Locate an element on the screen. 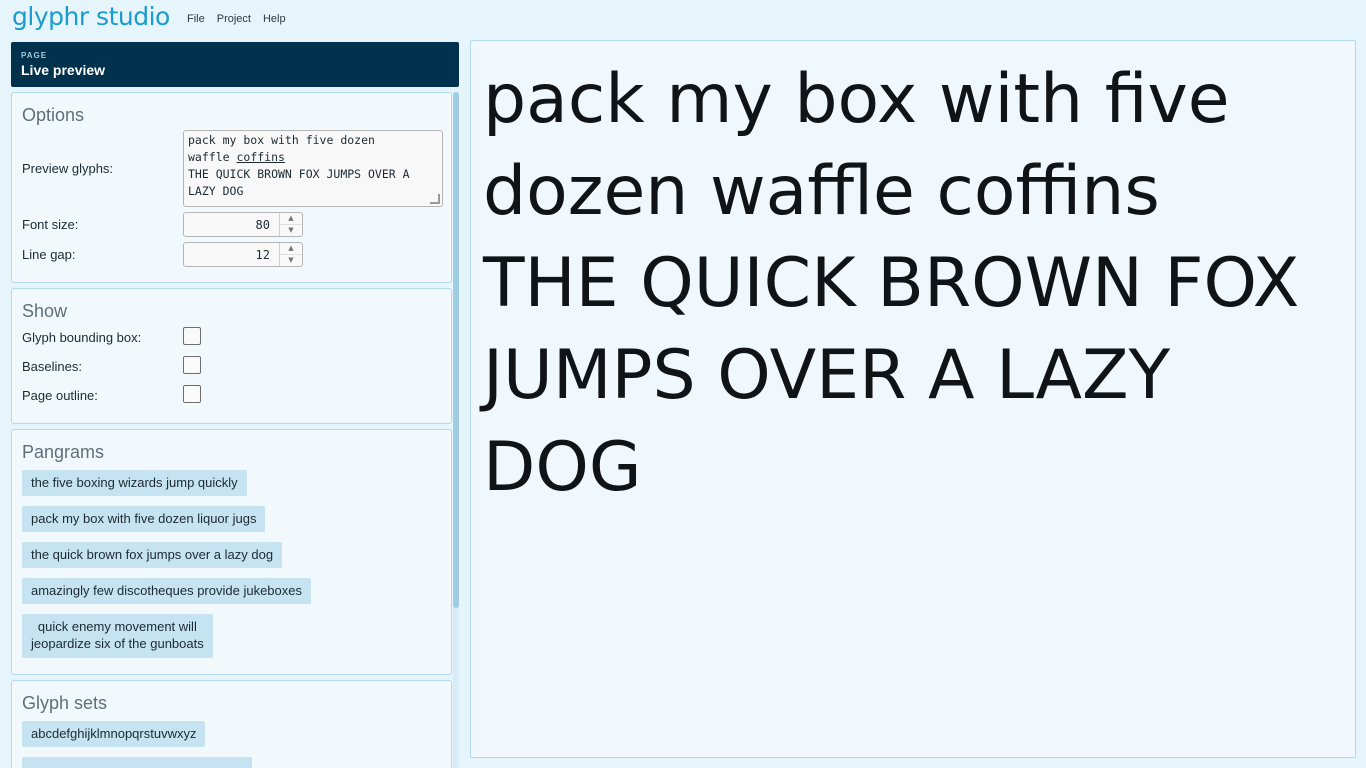 This screenshot has width=1366, height=768. line-gap-input: 12 ▲ ▼ is located at coordinates (243, 254).